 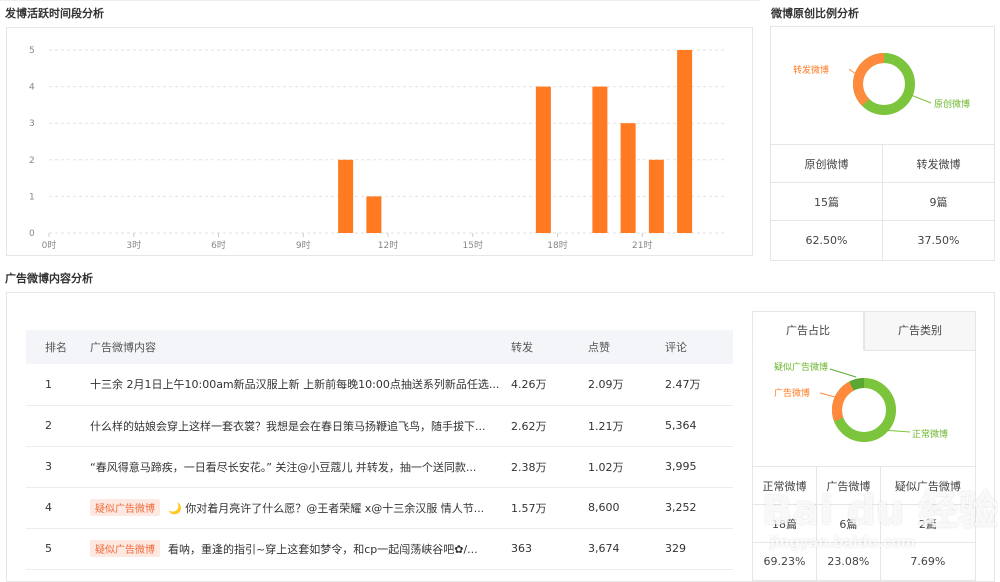 I want to click on row-comment: 3,252, so click(x=699, y=508).